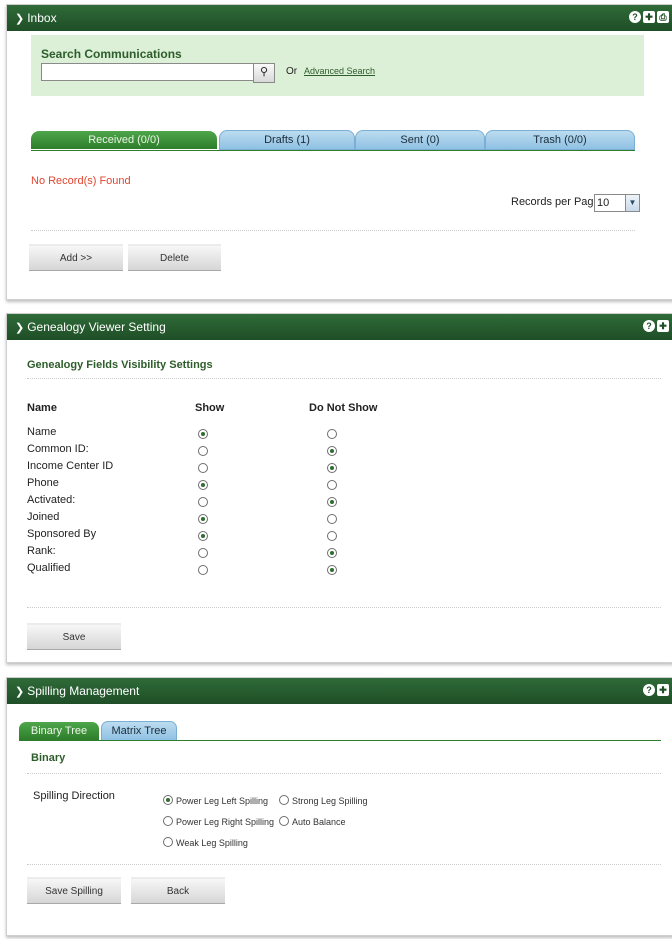 The width and height of the screenshot is (672, 939). Describe the element at coordinates (212, 843) in the screenshot. I see `option-label: Weak Leg Spilling` at that location.